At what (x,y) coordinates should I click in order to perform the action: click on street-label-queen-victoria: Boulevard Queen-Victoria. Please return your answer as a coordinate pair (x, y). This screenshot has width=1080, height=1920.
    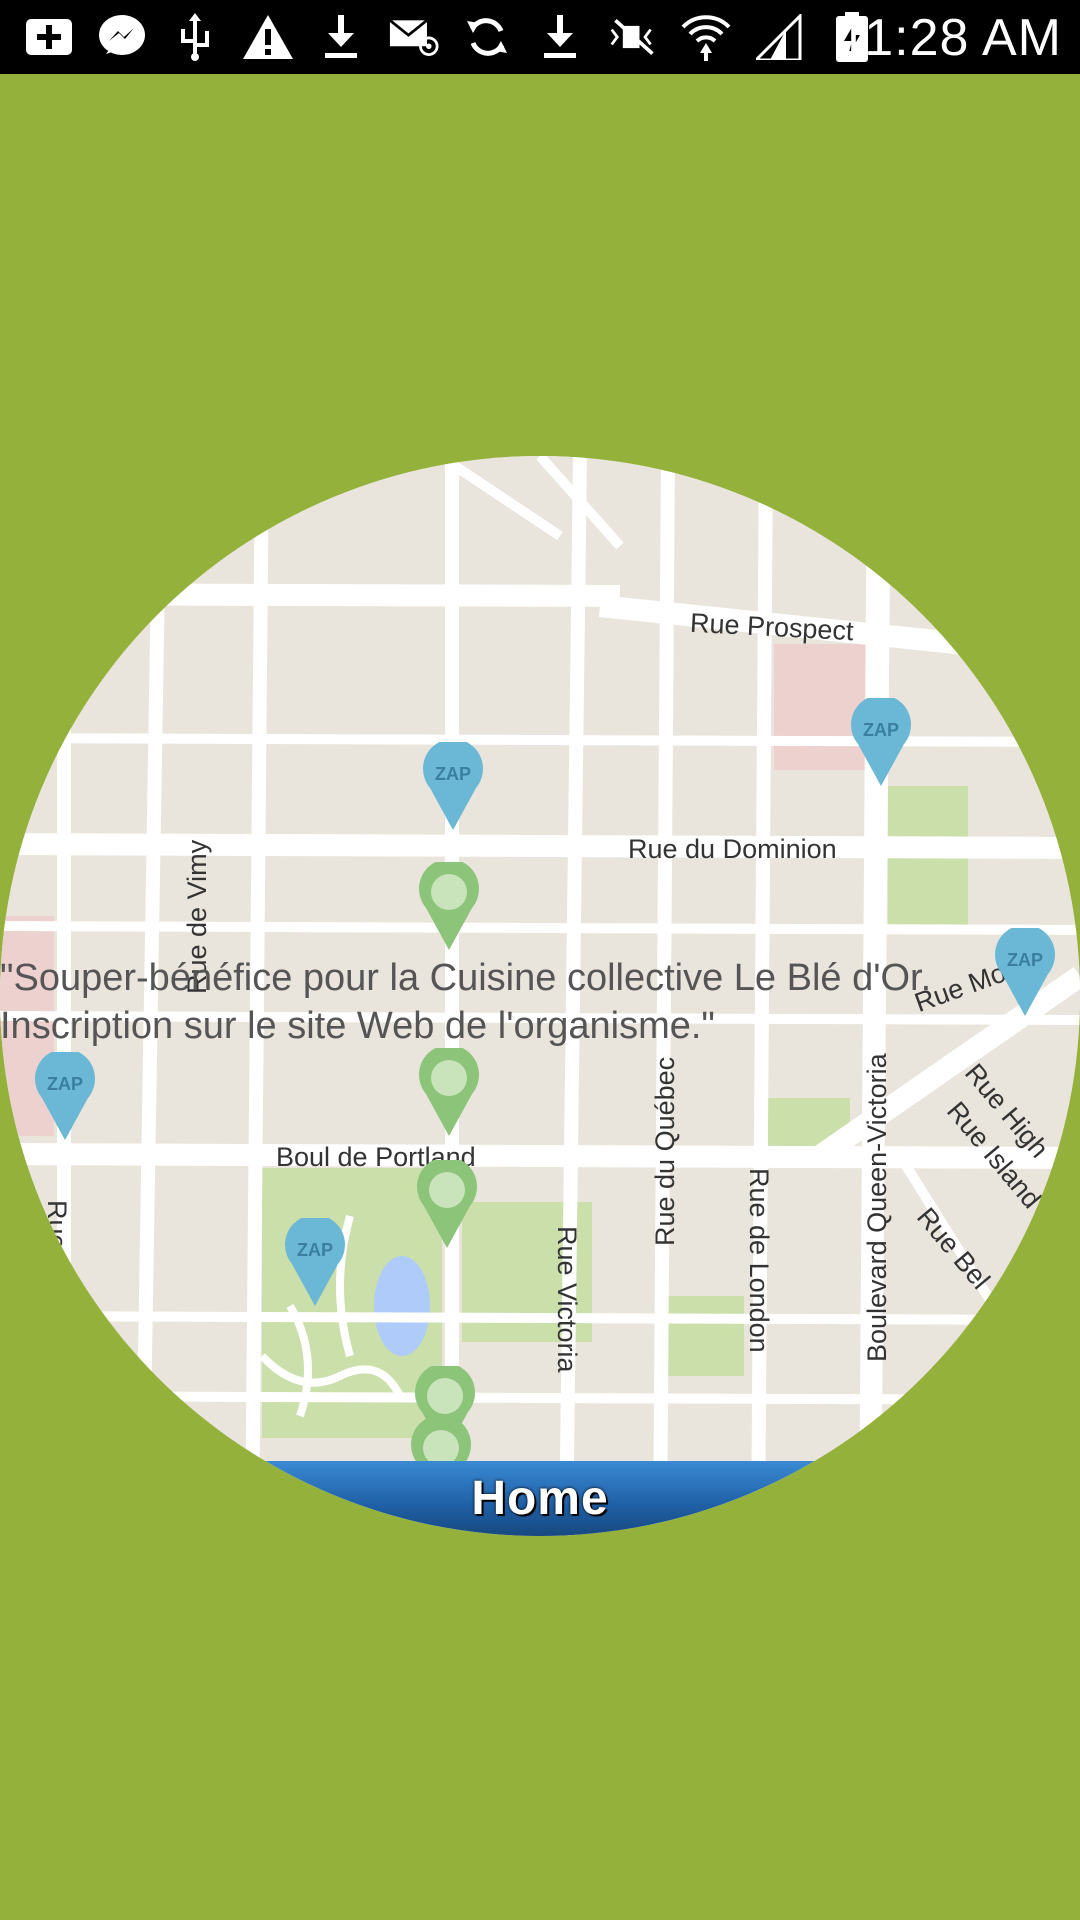
    Looking at the image, I should click on (877, 1207).